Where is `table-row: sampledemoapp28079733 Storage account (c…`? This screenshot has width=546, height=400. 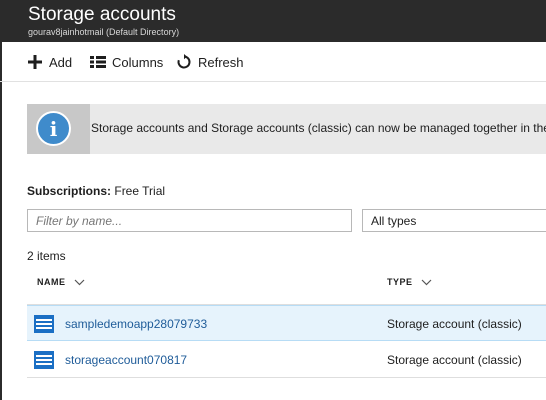
table-row: sampledemoapp28079733 Storage account (c… is located at coordinates (286, 323).